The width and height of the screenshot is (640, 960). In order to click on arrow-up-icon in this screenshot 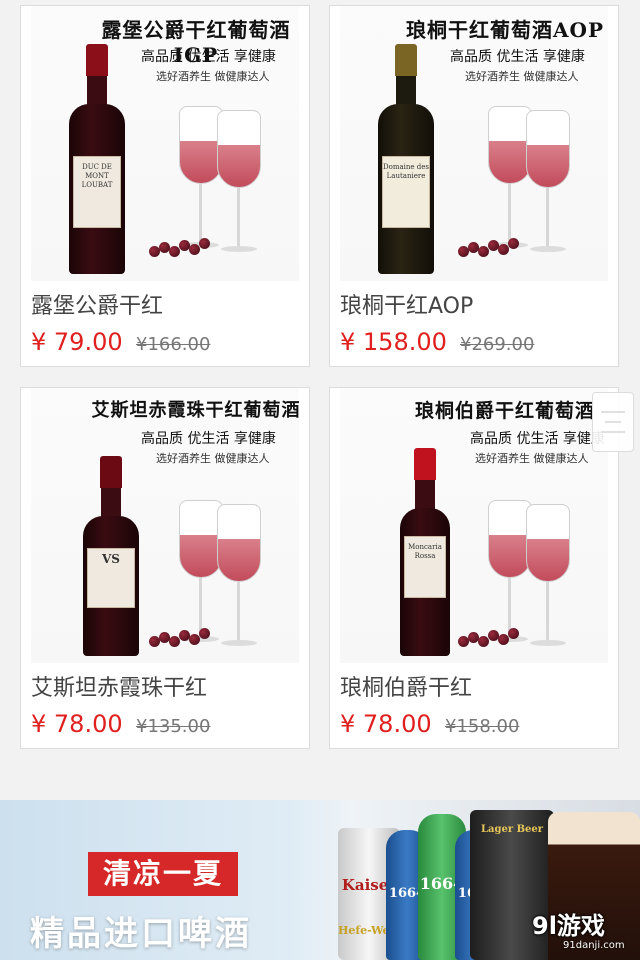, I will do `click(613, 412)`.